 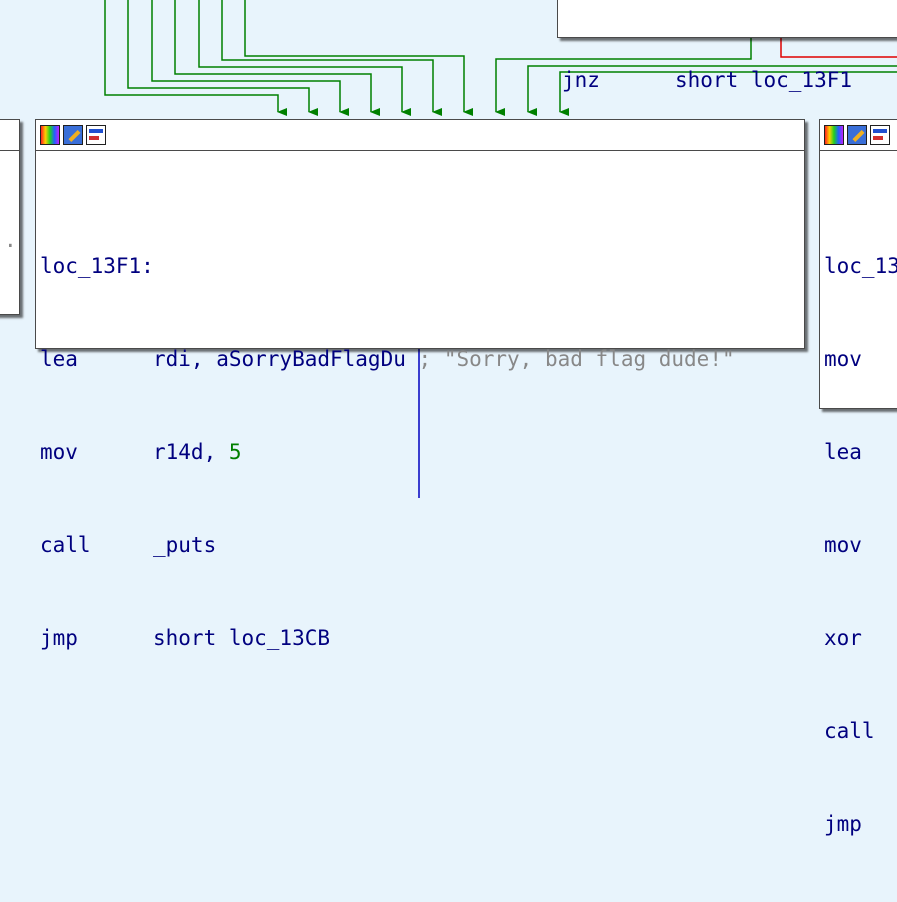 I want to click on right-code-block: loc_13 mov lea mov xor call jmp, so click(x=858, y=477).